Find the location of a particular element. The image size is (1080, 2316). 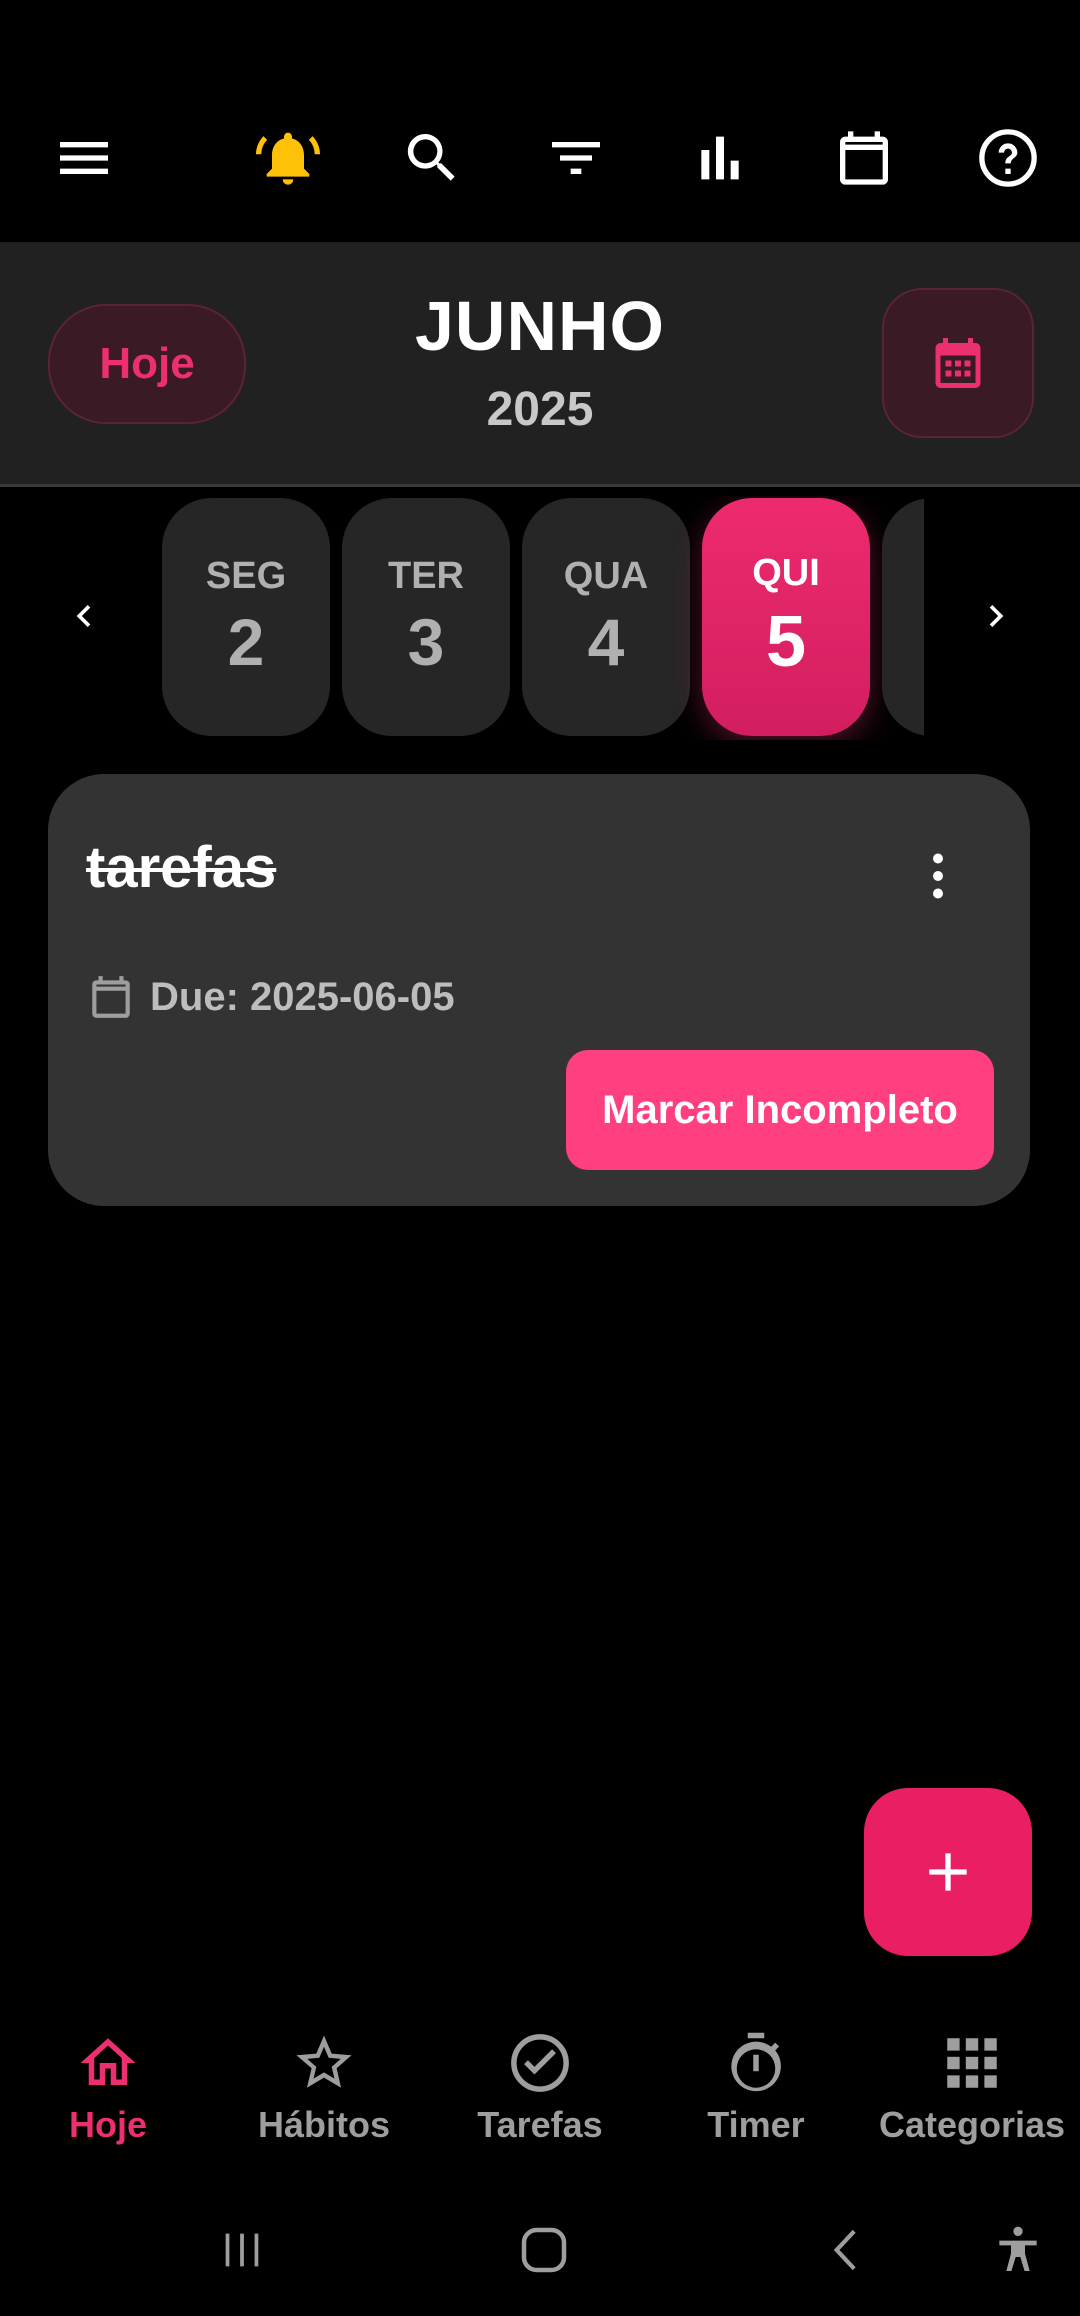

more-options-button is located at coordinates (938, 876).